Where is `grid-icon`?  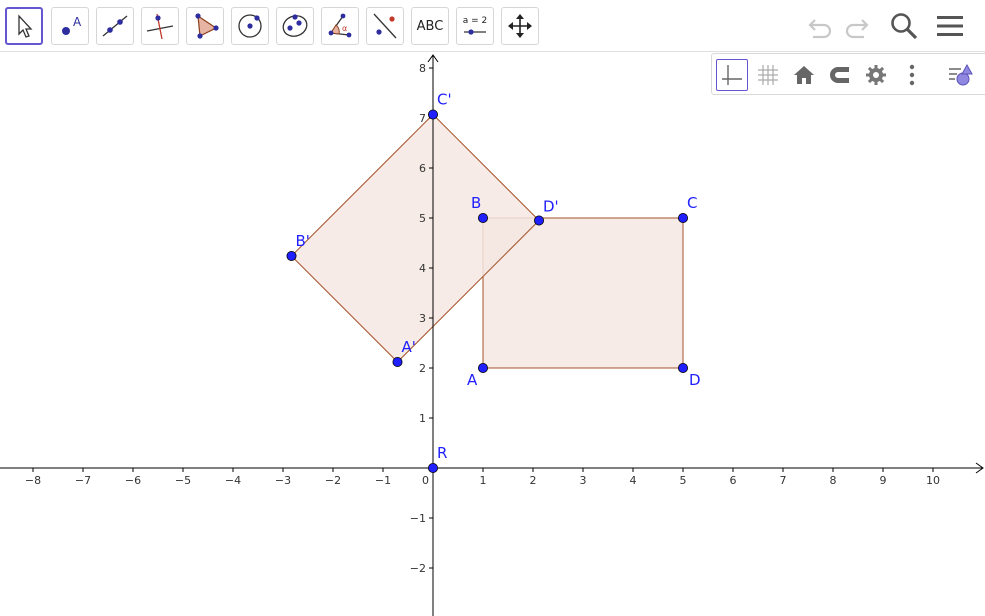 grid-icon is located at coordinates (768, 75).